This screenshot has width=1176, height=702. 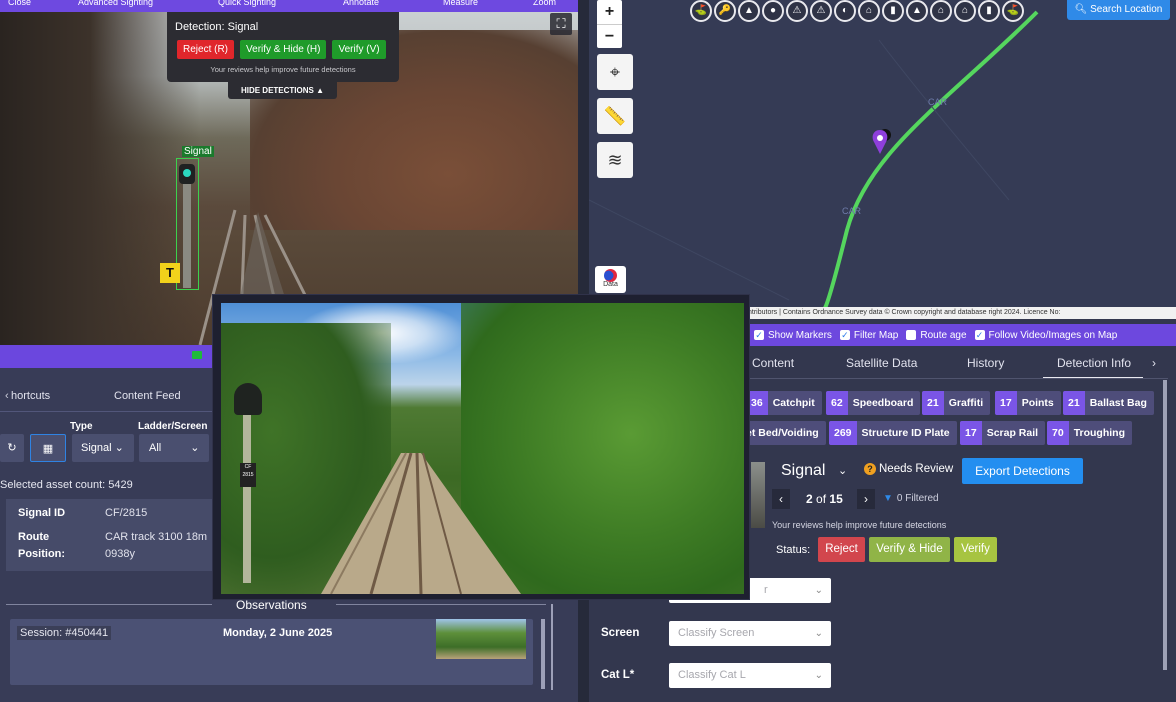 I want to click on chip-label: Catchpit, so click(x=793, y=403).